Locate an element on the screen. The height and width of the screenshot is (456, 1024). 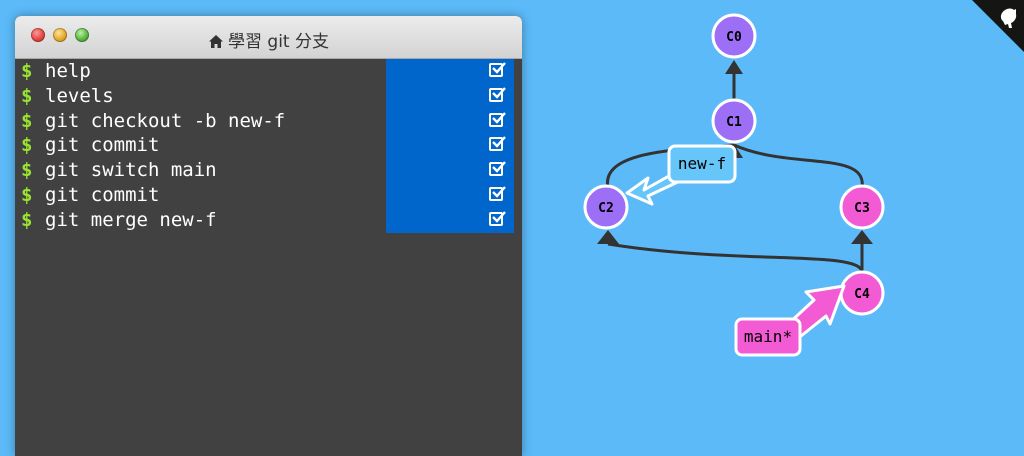
branch-label-main: main* is located at coordinates (768, 337).